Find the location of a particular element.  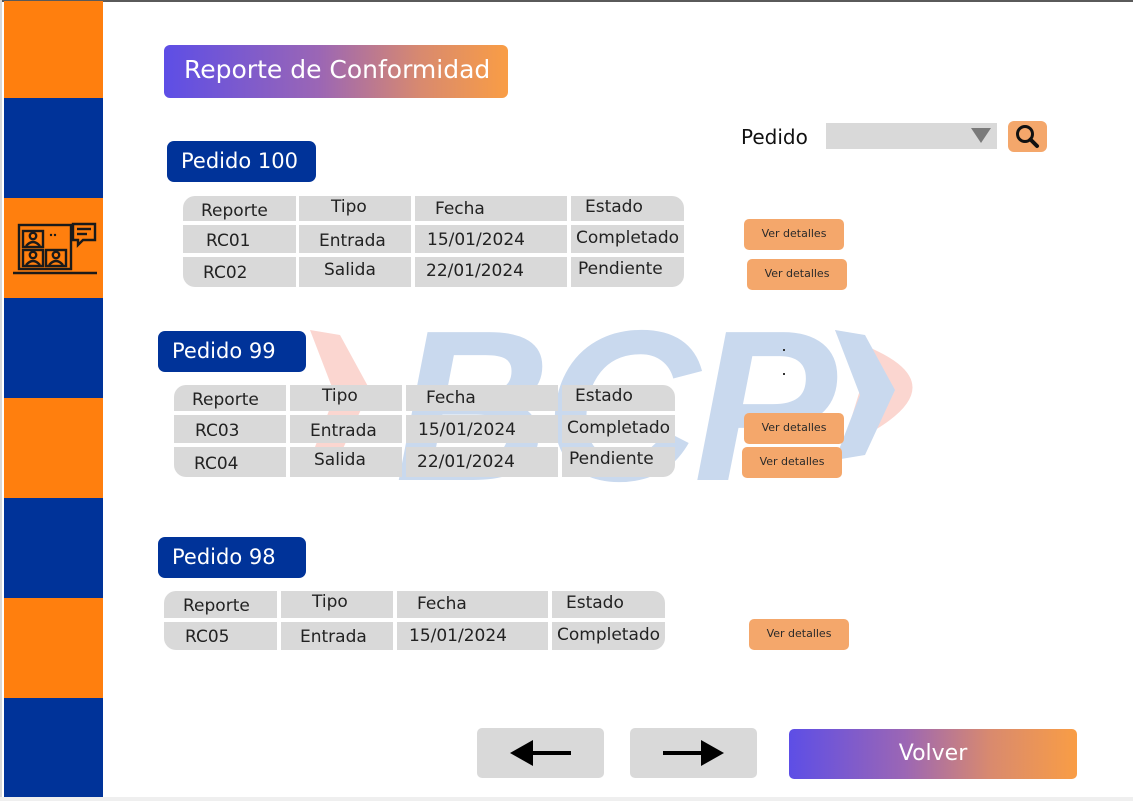

bottom-border is located at coordinates (566, 799).